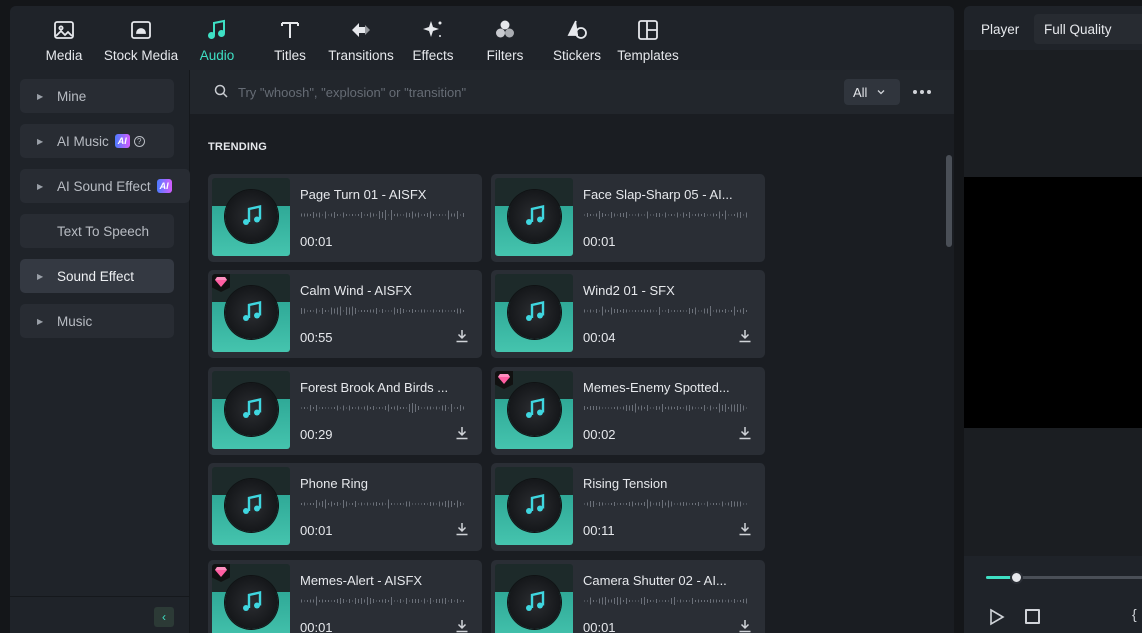 The height and width of the screenshot is (633, 1142). I want to click on sidebar-item-label: Sound Effect, so click(96, 276).